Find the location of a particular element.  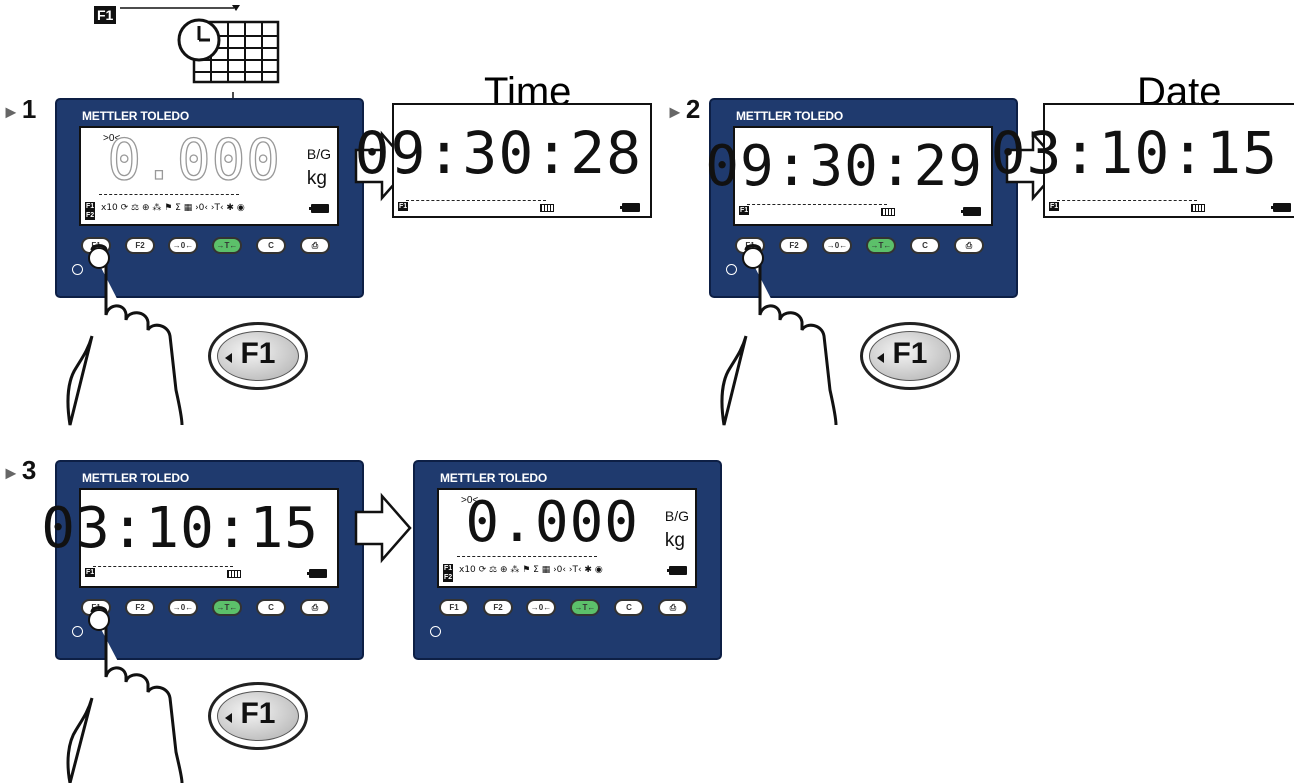

f2-key: F2 is located at coordinates (498, 607).